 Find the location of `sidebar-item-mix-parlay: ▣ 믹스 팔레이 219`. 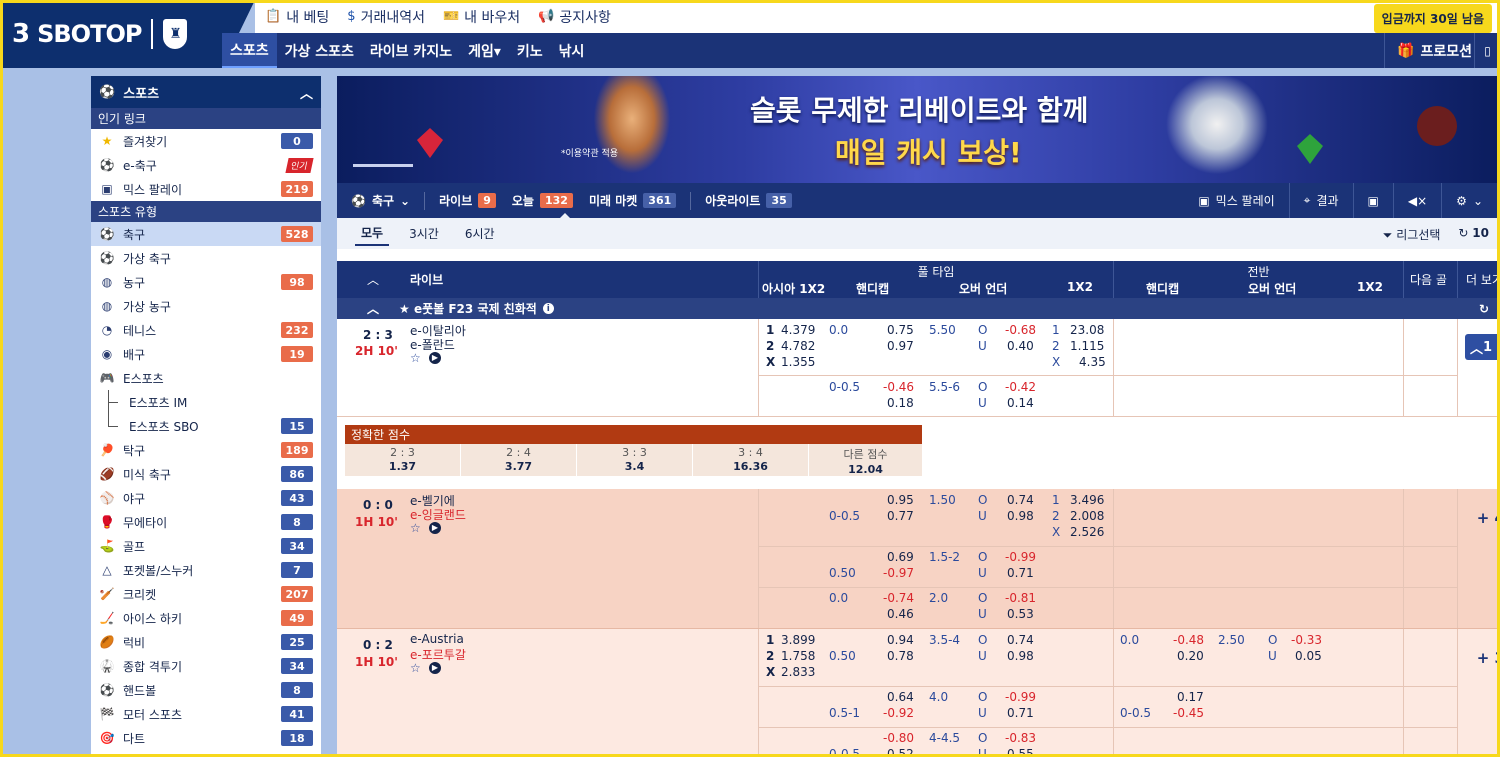

sidebar-item-mix-parlay: ▣ 믹스 팔레이 219 is located at coordinates (206, 189).